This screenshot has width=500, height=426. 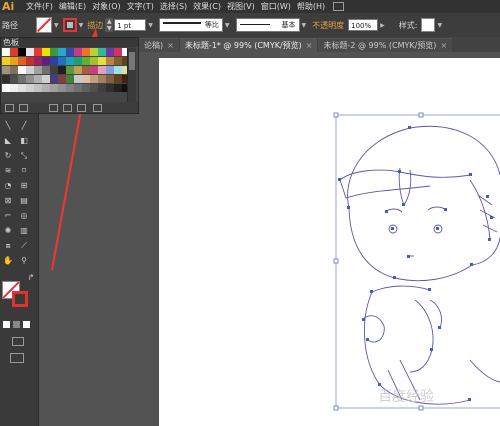 I want to click on symbol-sprayer-icon: ✺, so click(x=8, y=231).